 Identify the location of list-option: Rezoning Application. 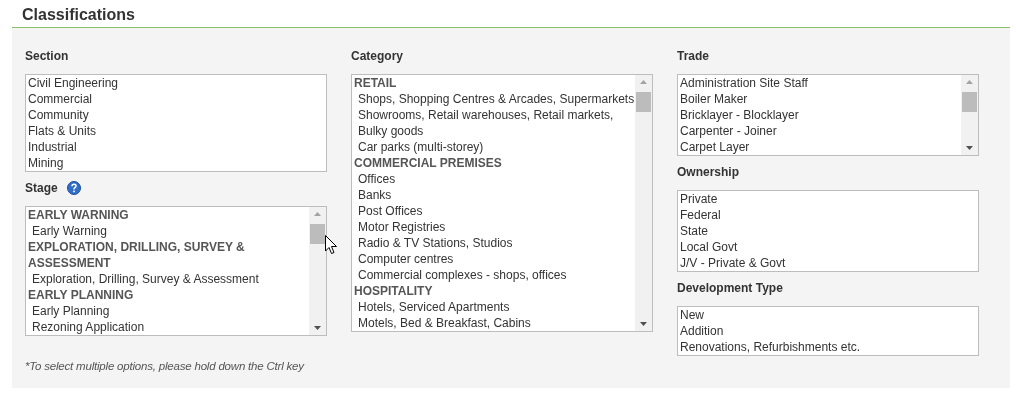
(167, 327).